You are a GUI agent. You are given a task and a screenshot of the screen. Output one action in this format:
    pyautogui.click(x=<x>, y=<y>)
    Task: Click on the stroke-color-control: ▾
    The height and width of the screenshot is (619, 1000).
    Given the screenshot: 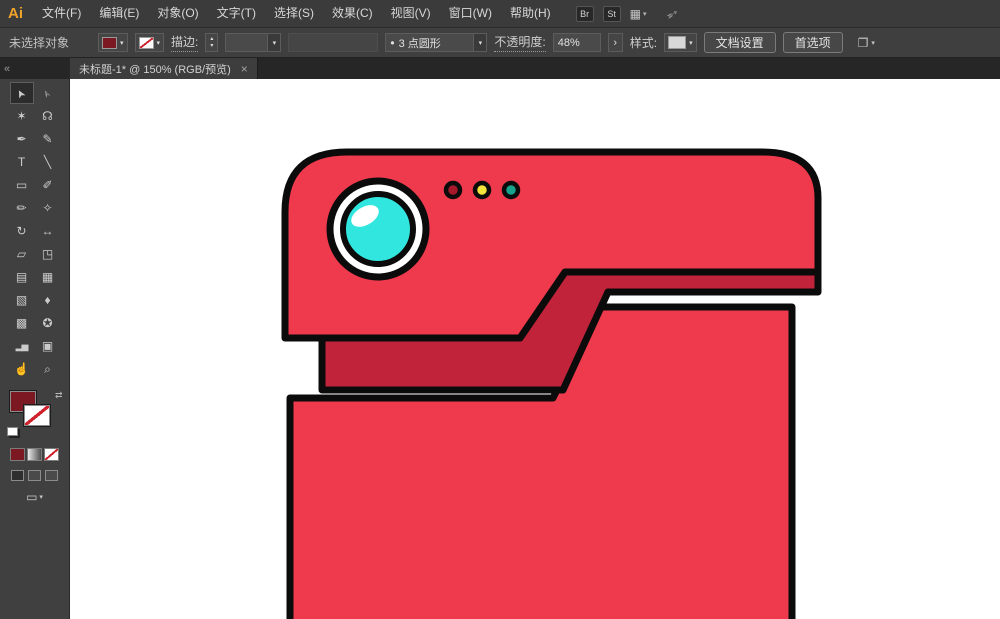 What is the action you would take?
    pyautogui.click(x=149, y=42)
    